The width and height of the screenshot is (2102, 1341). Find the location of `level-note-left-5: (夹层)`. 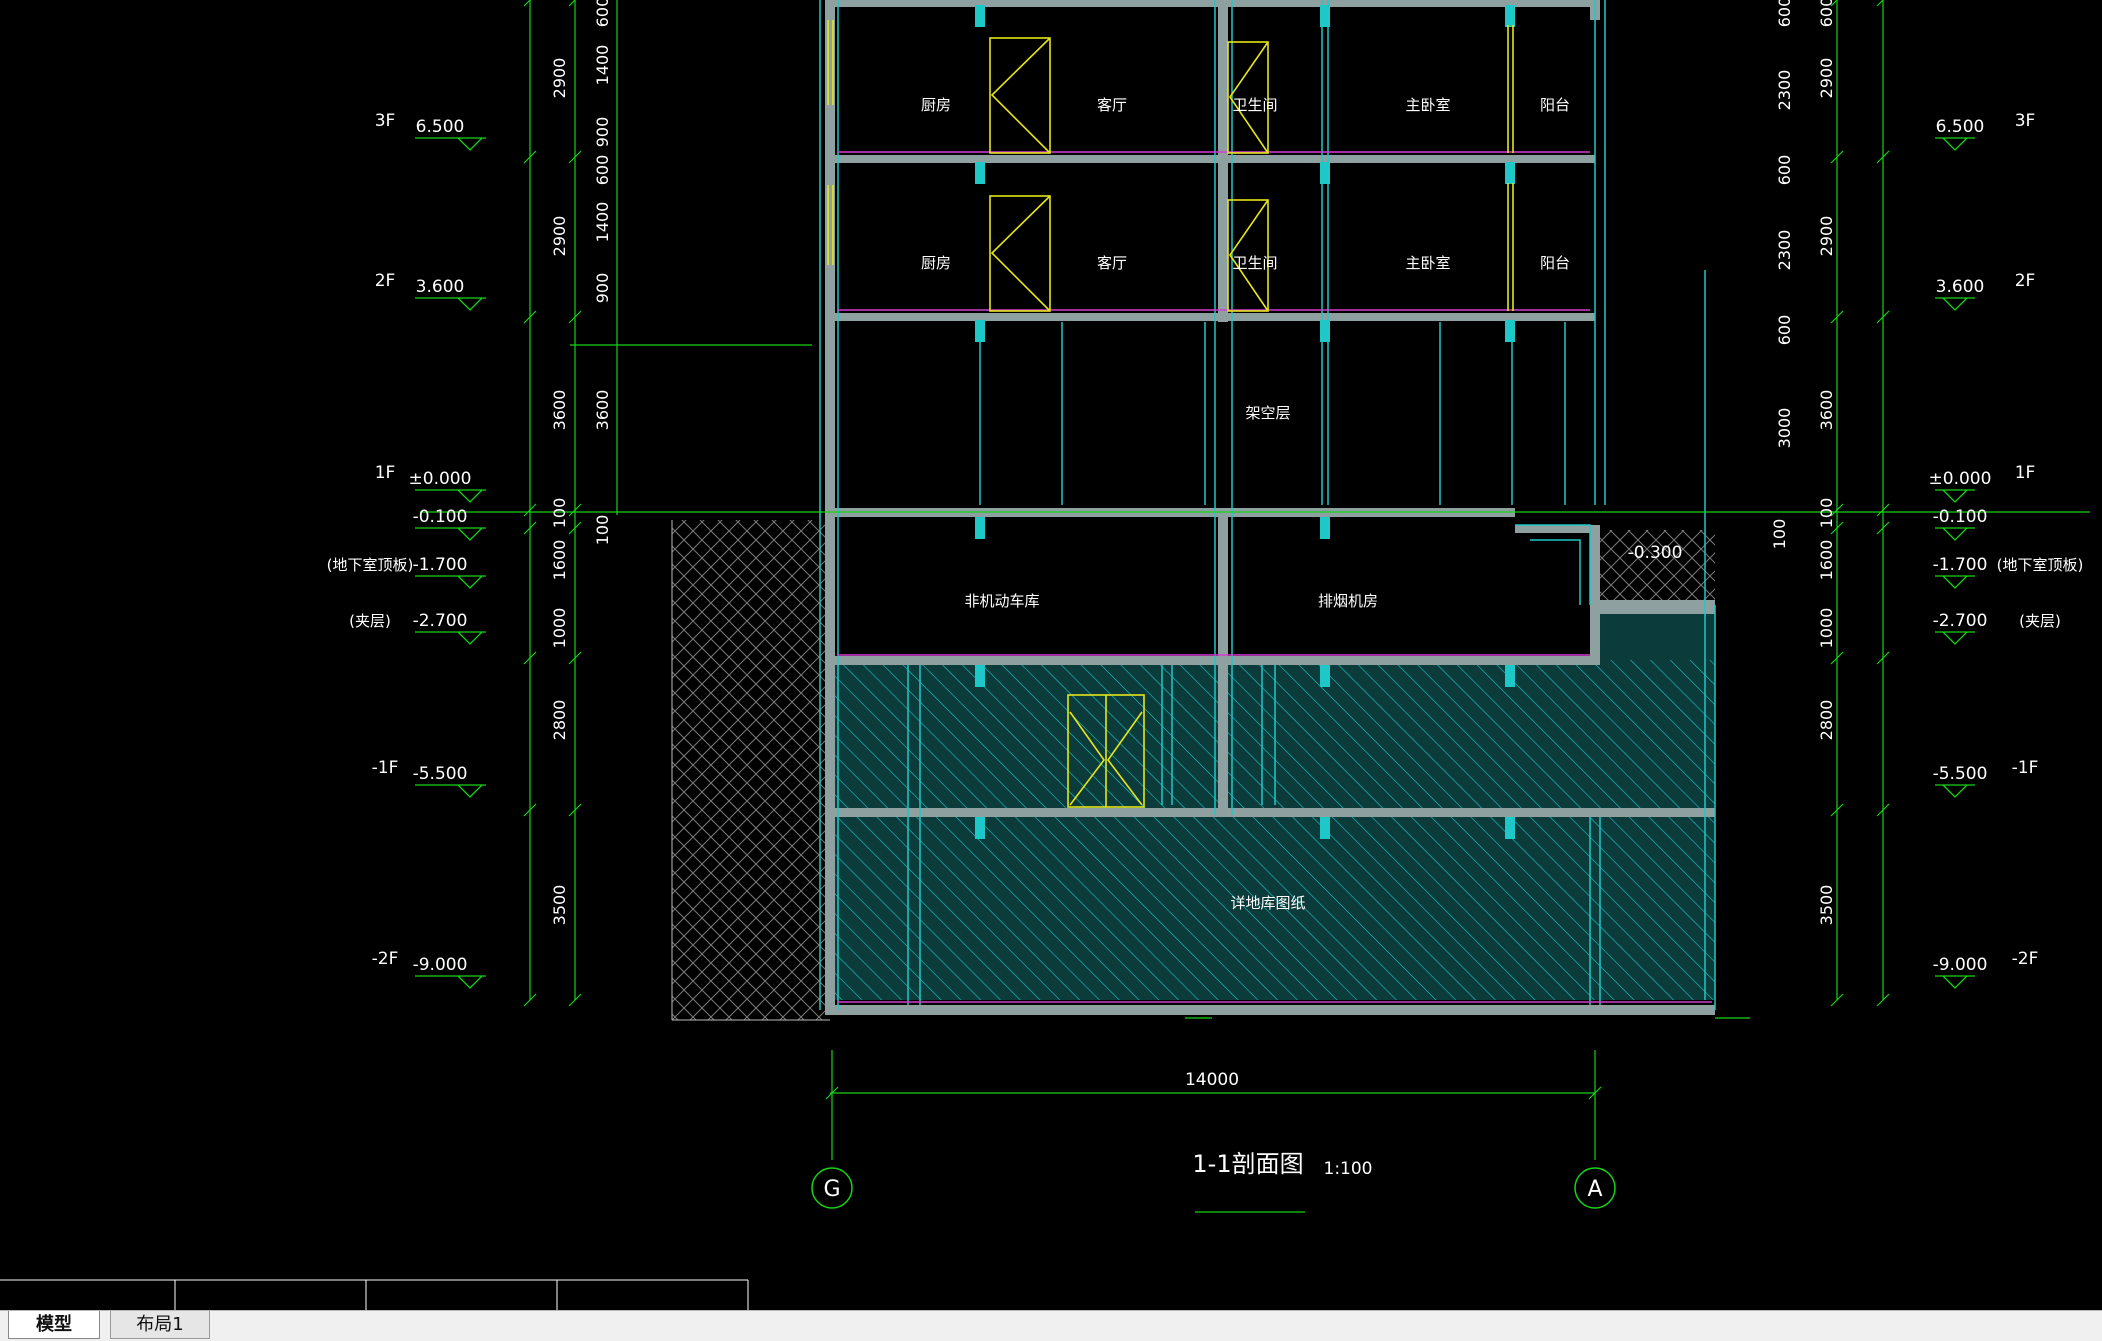

level-note-left-5: (夹层) is located at coordinates (370, 621).